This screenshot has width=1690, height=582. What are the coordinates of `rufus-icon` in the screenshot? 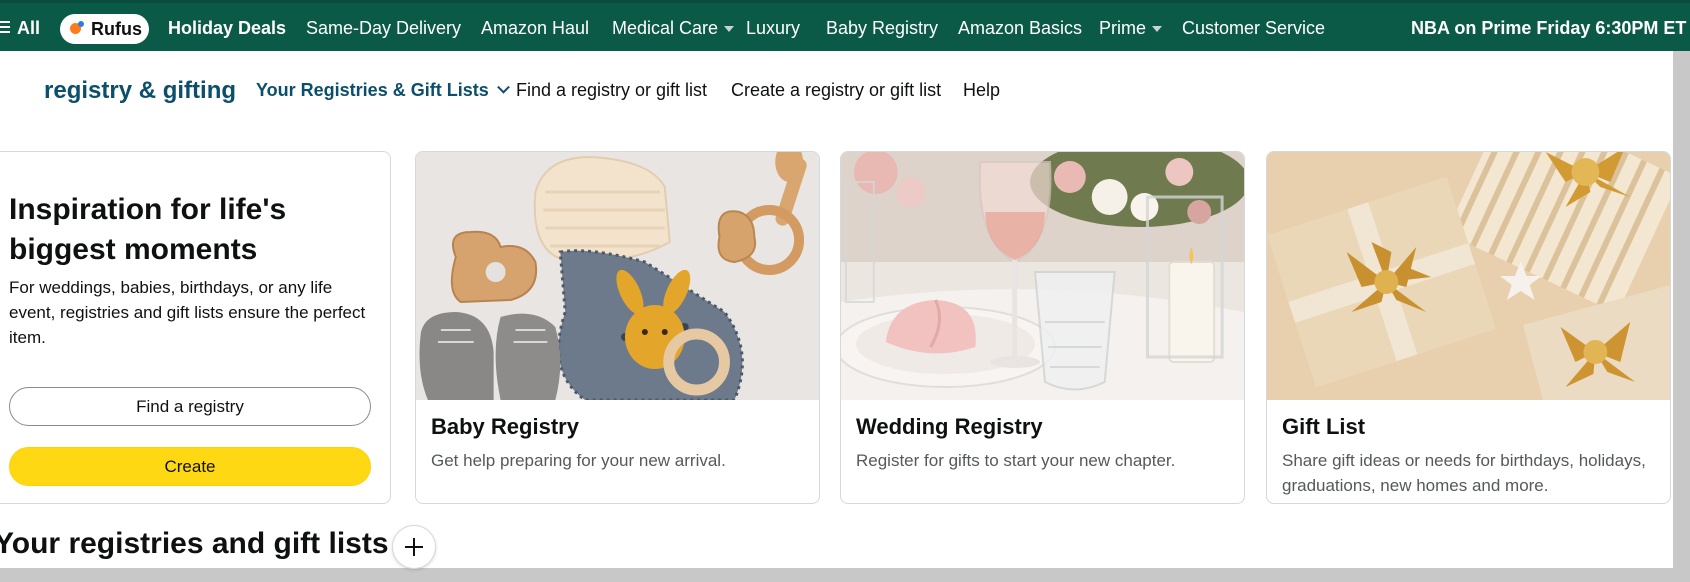 It's located at (78, 29).